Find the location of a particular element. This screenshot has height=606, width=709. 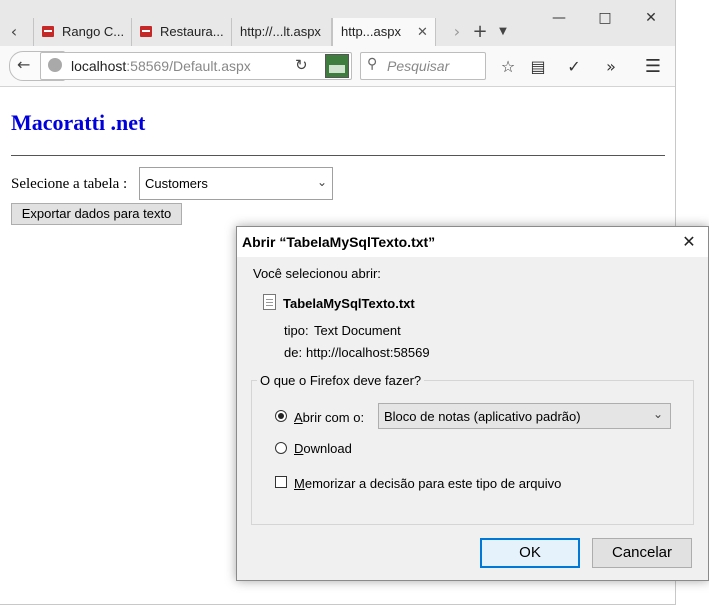

search-bar: ⚲ Pesquisar is located at coordinates (423, 66).